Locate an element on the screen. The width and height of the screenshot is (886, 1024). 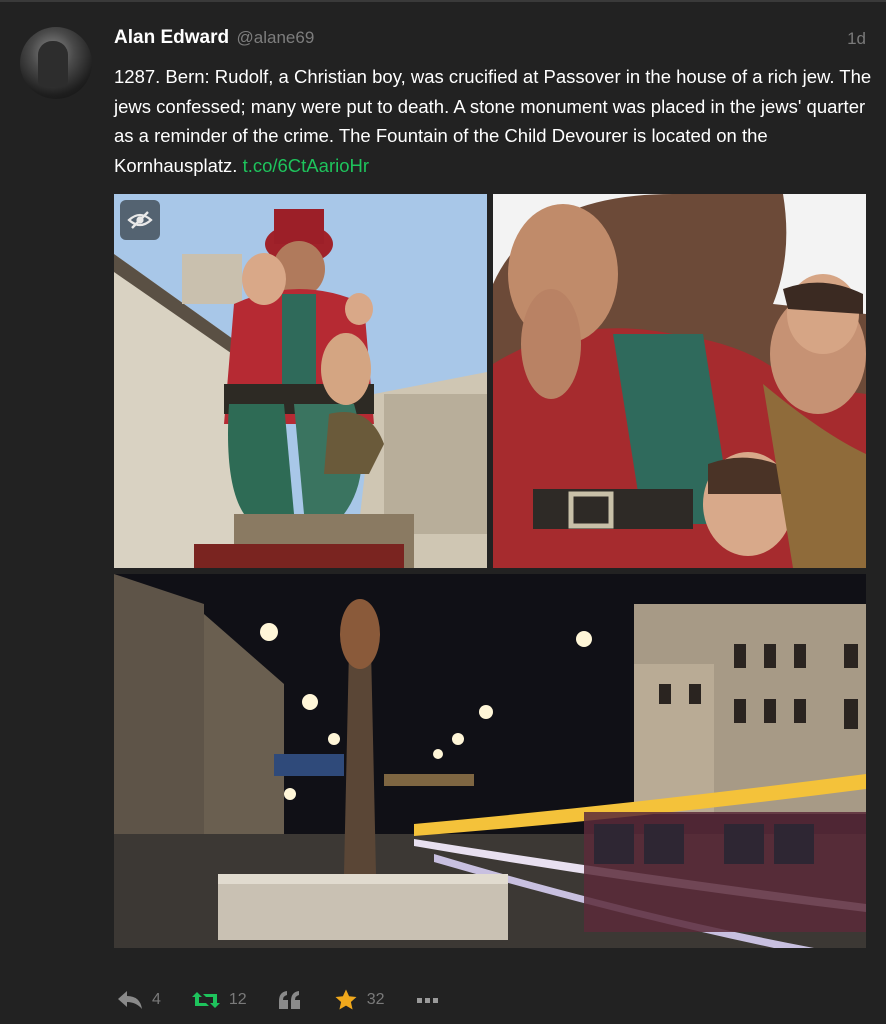
more-icon is located at coordinates (427, 1000).